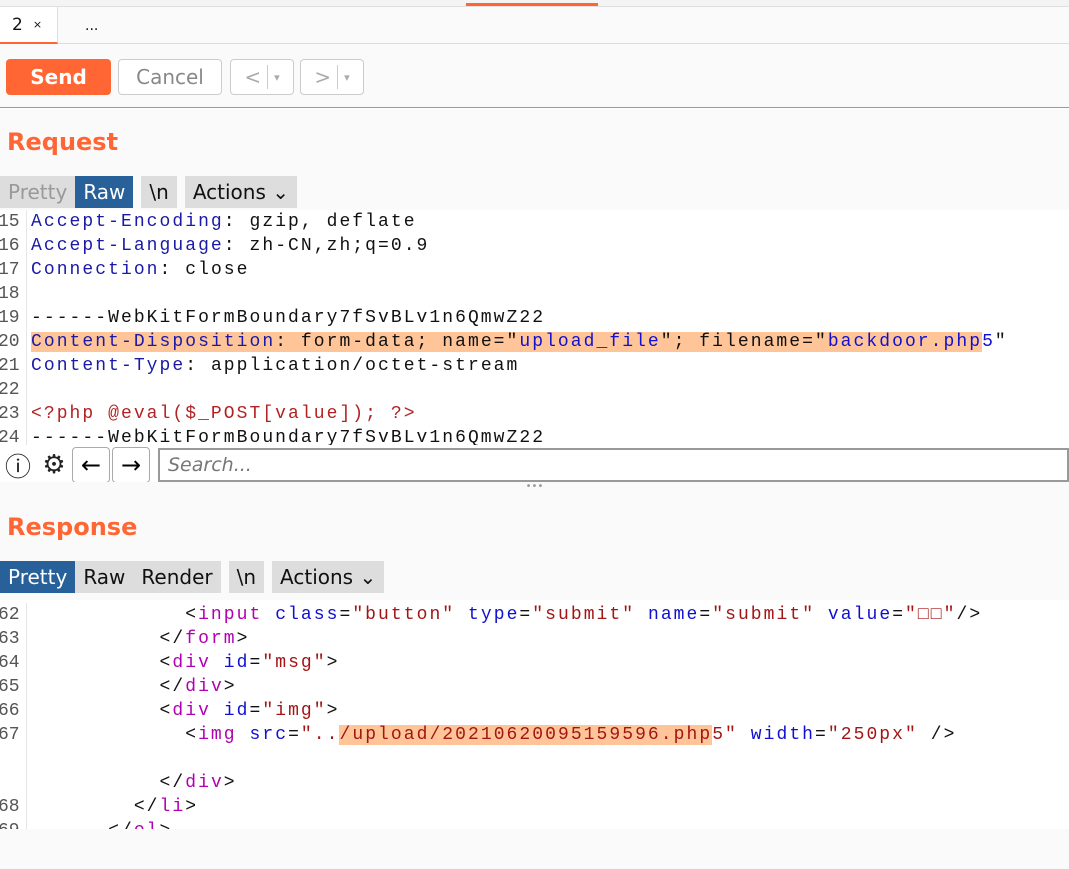  What do you see at coordinates (95, 270) in the screenshot?
I see `code-token: Connection` at bounding box center [95, 270].